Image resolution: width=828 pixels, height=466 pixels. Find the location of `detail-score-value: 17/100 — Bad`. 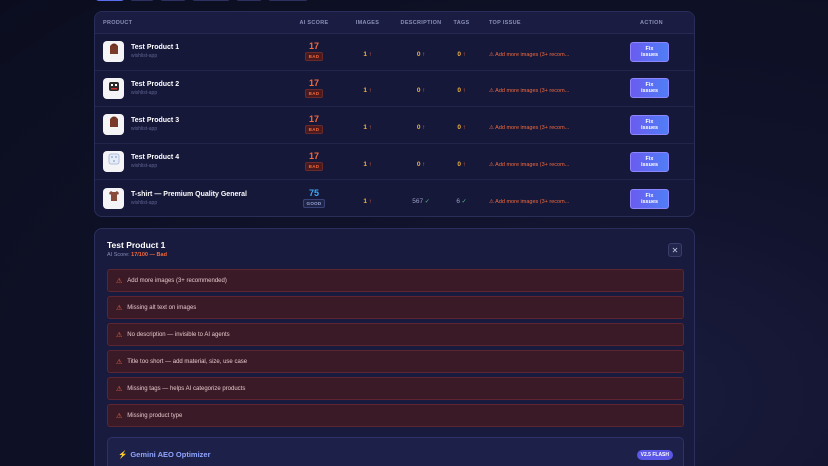

detail-score-value: 17/100 — Bad is located at coordinates (149, 255).